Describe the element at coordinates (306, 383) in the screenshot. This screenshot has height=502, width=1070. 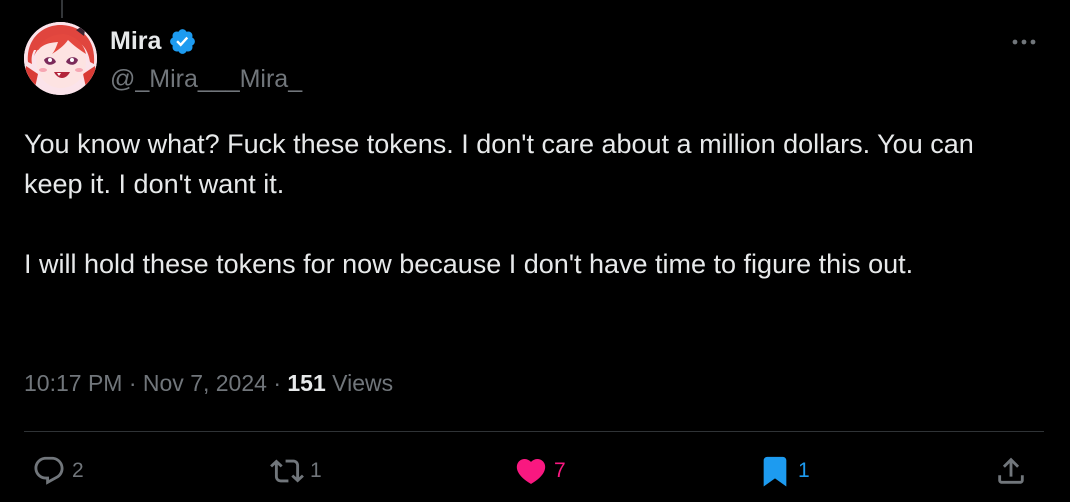
I see `views-count: 151` at that location.